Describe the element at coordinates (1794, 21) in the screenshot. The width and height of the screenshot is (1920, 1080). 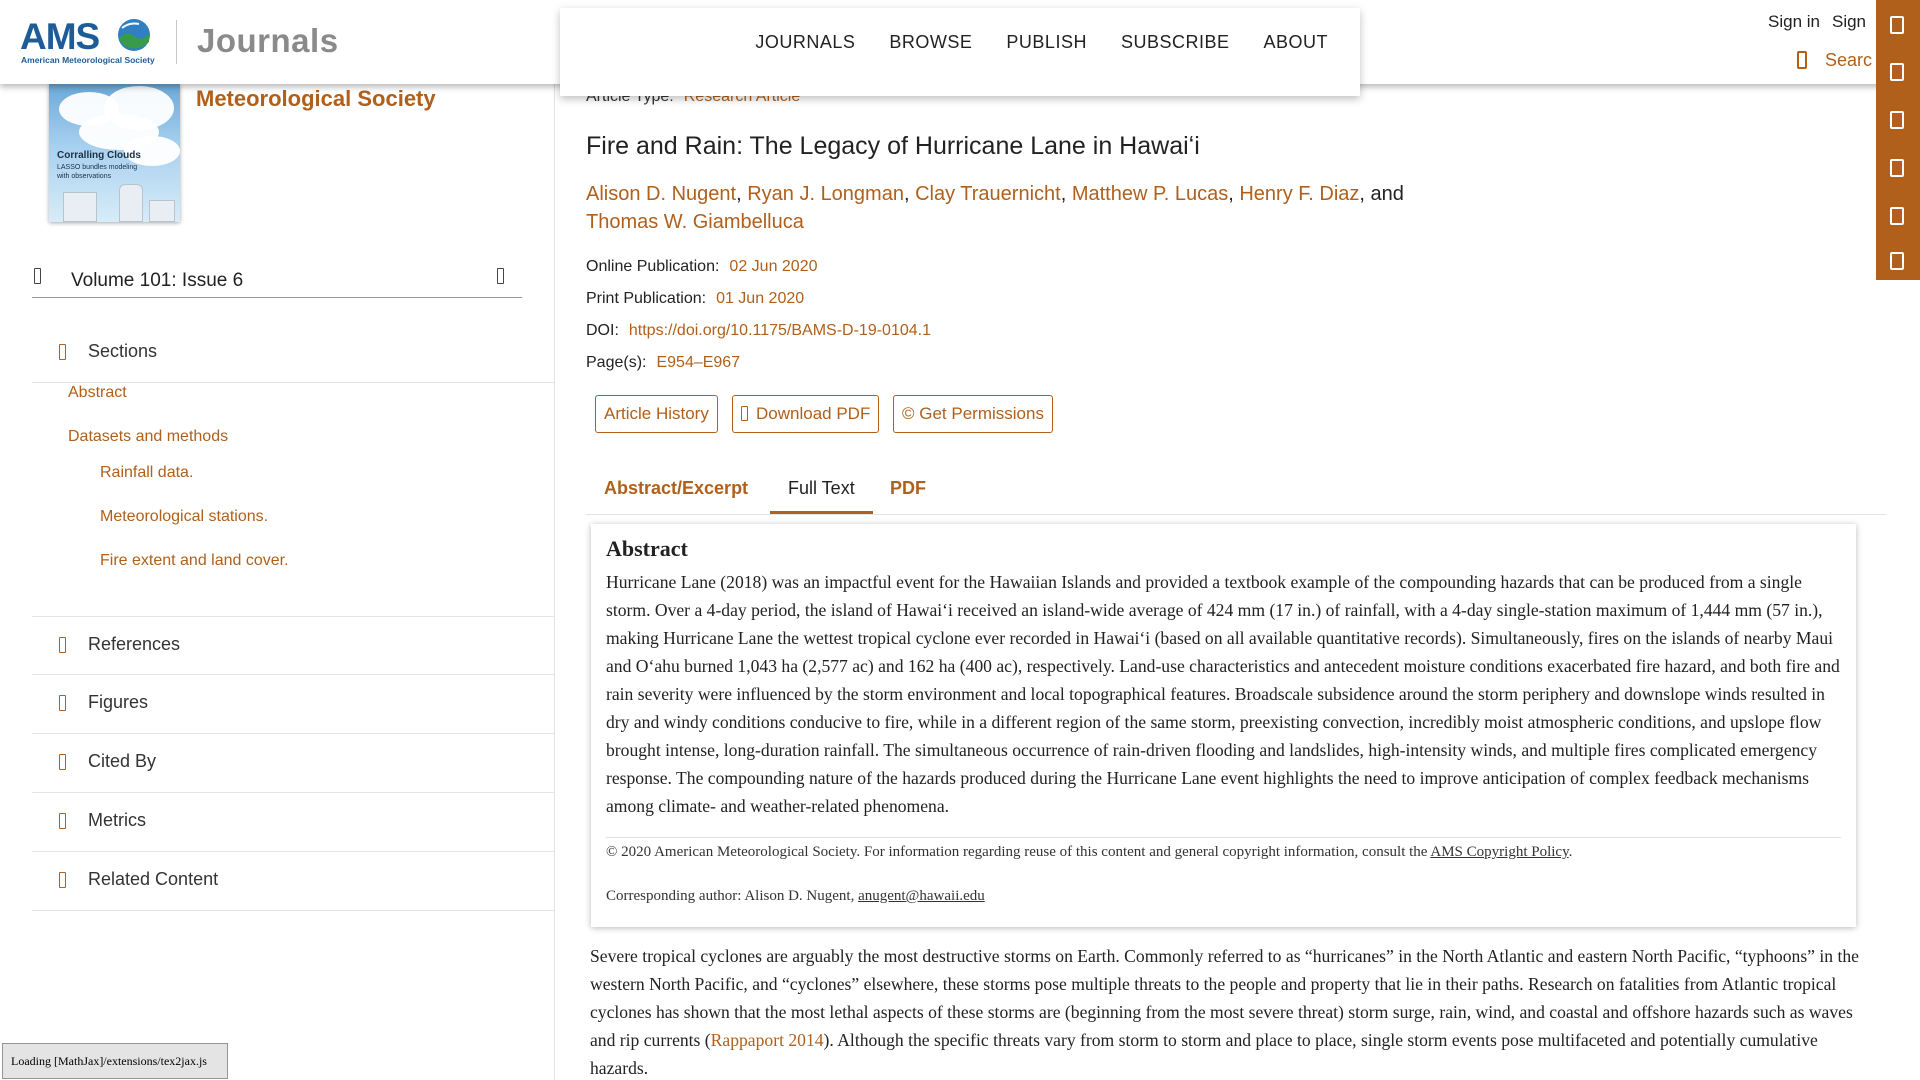
I see `sign-in-link: Sign in` at that location.